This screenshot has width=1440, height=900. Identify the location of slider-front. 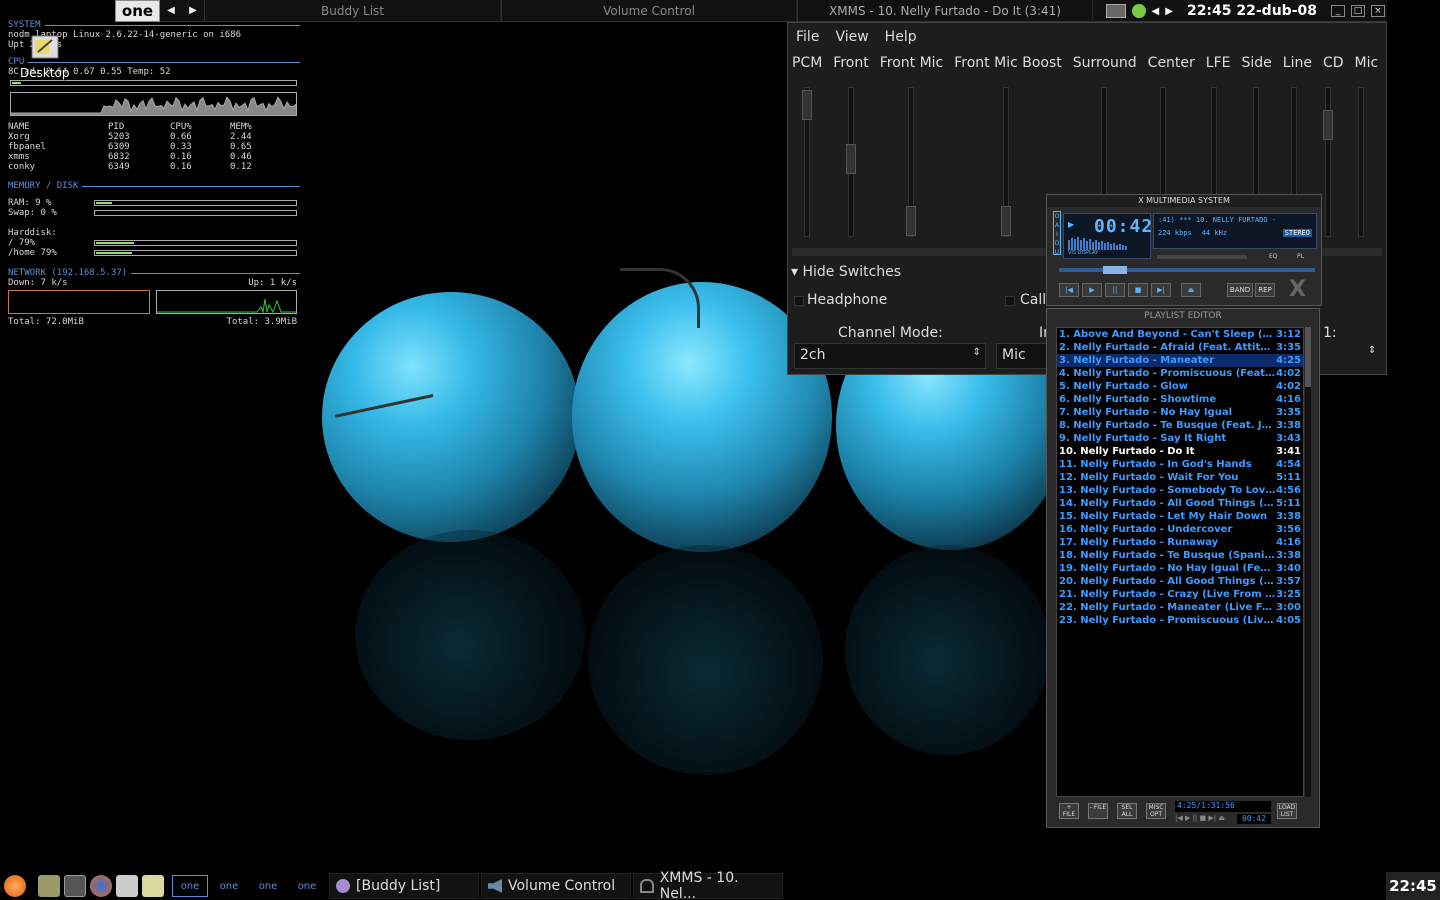
(851, 162).